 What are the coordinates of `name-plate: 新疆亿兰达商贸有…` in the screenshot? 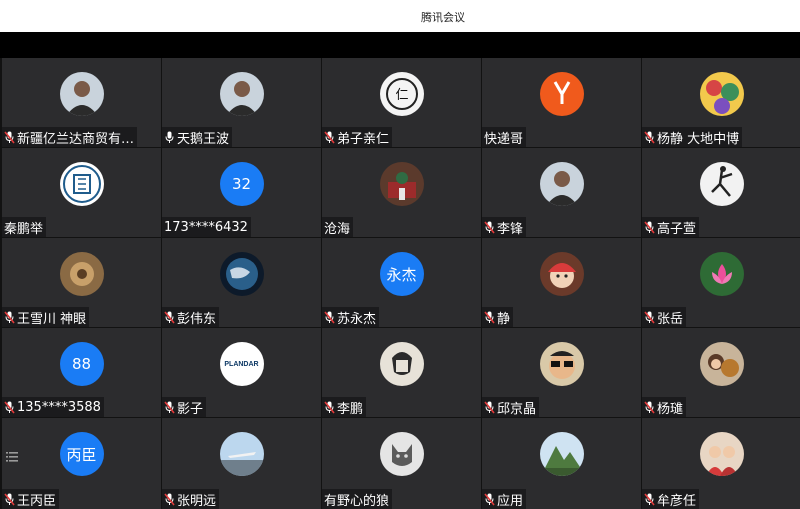 It's located at (70, 137).